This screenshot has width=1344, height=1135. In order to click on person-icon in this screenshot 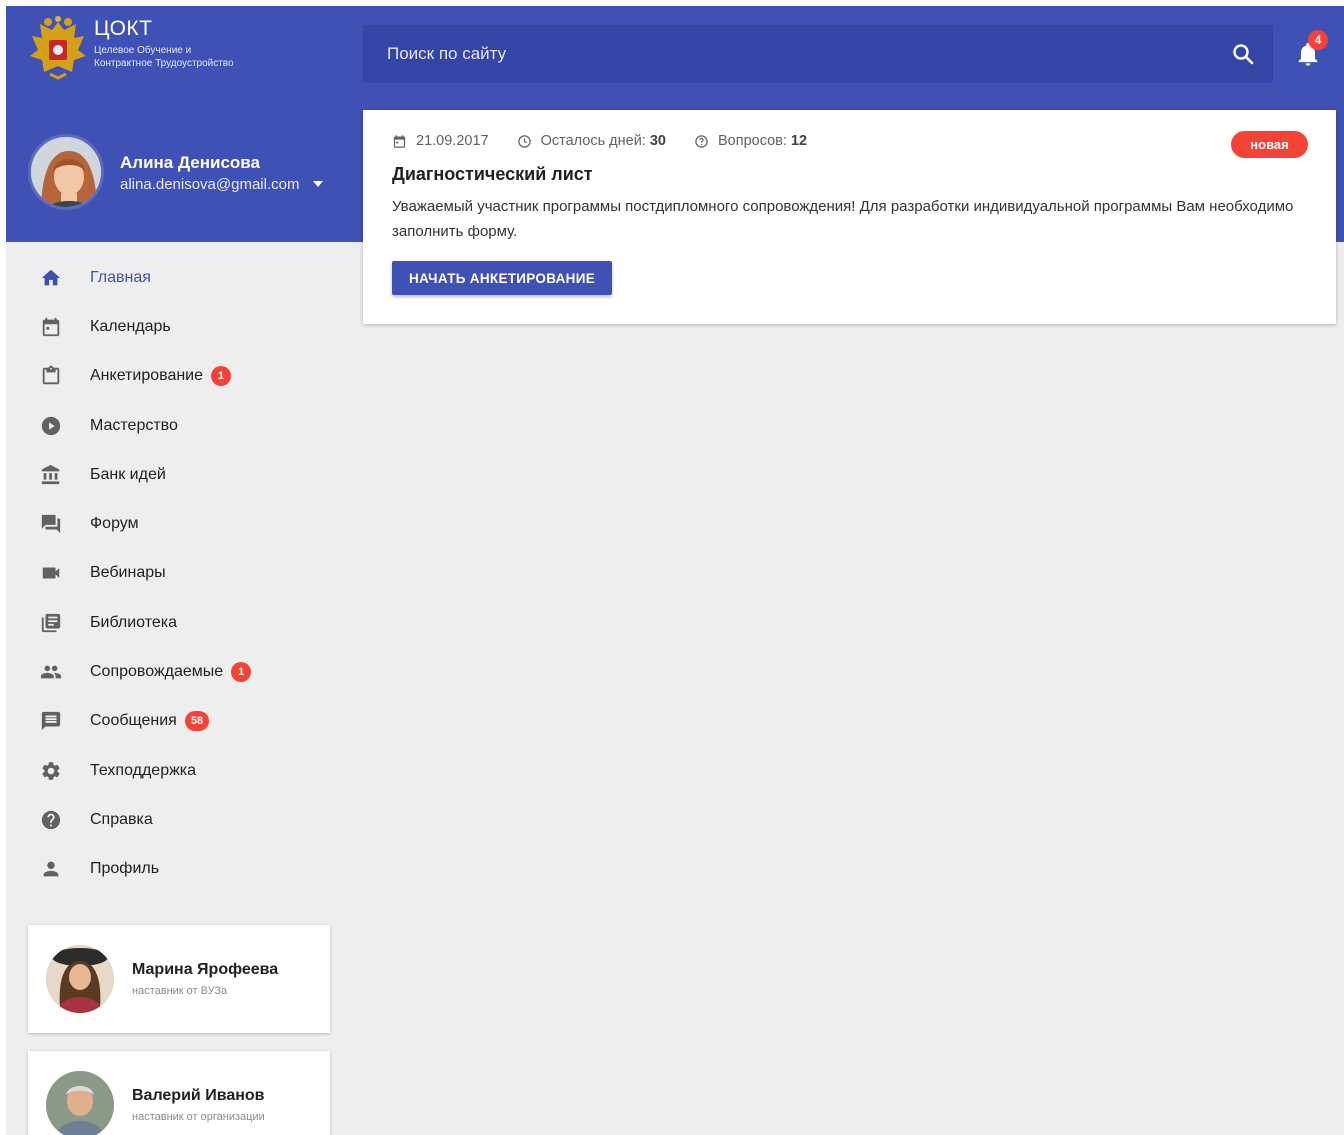, I will do `click(51, 869)`.